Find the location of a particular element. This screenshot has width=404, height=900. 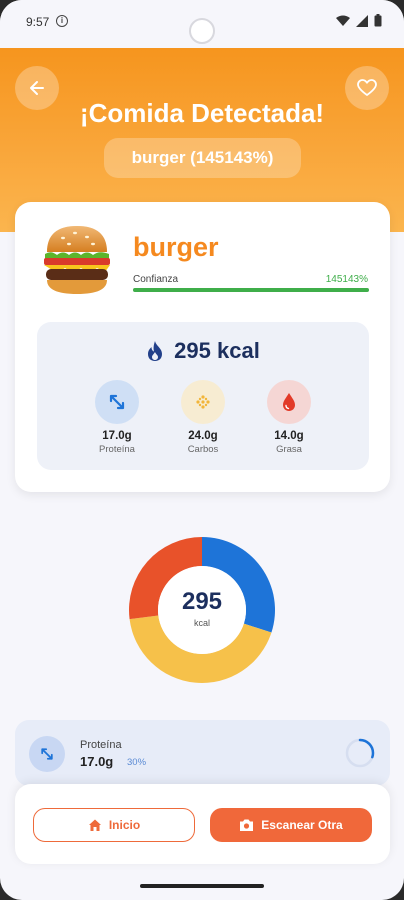

bottom-action-bar: Inicio Escanear Otra is located at coordinates (202, 824).